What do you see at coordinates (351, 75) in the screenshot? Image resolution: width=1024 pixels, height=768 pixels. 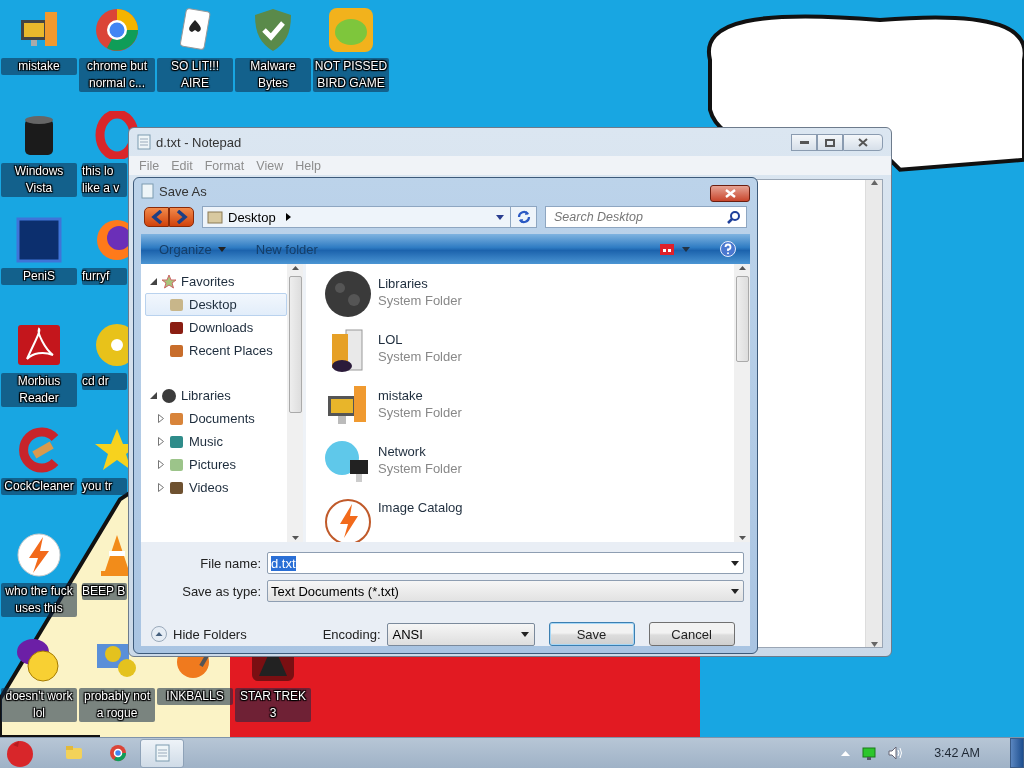 I see `desktop-icon-label: NOT PISSED BIRD GAME` at bounding box center [351, 75].